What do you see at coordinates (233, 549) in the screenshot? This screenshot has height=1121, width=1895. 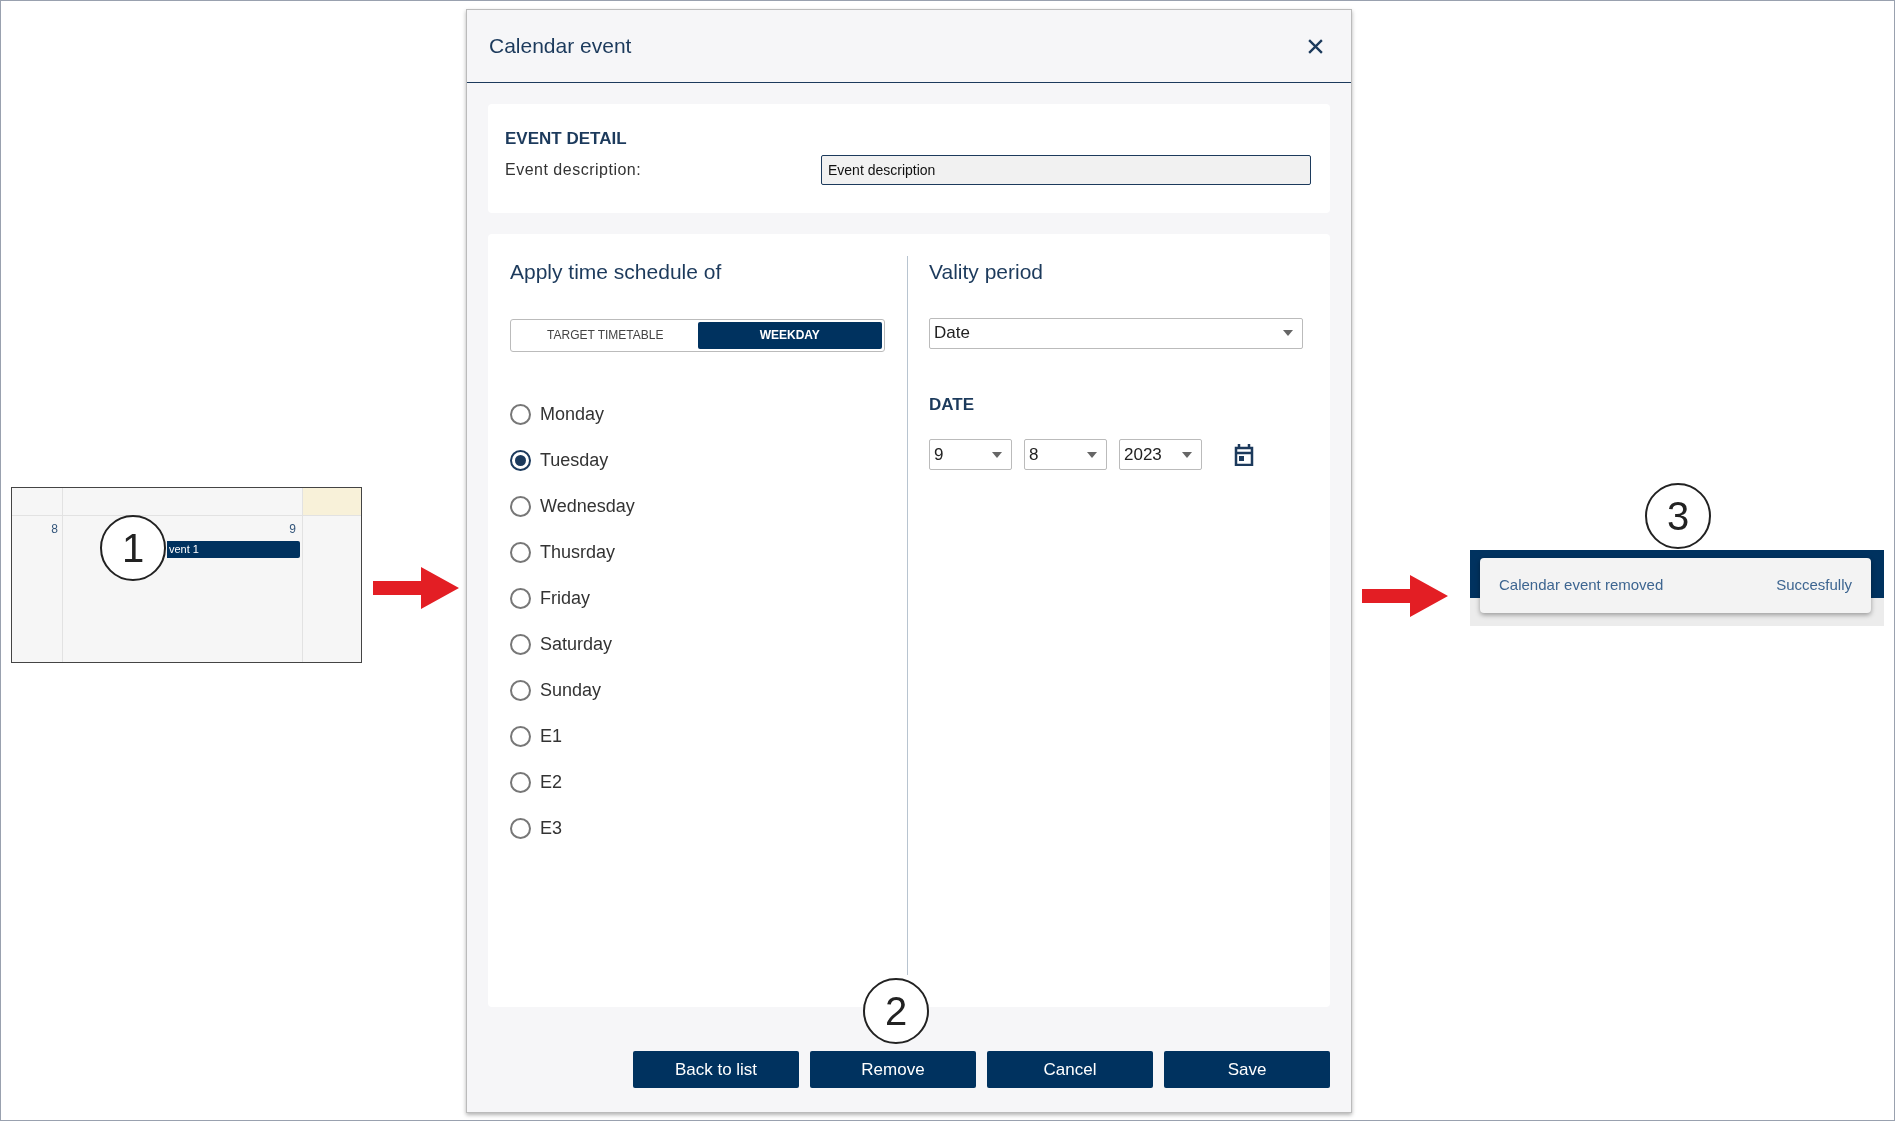 I see `calendar-event: vent 1` at bounding box center [233, 549].